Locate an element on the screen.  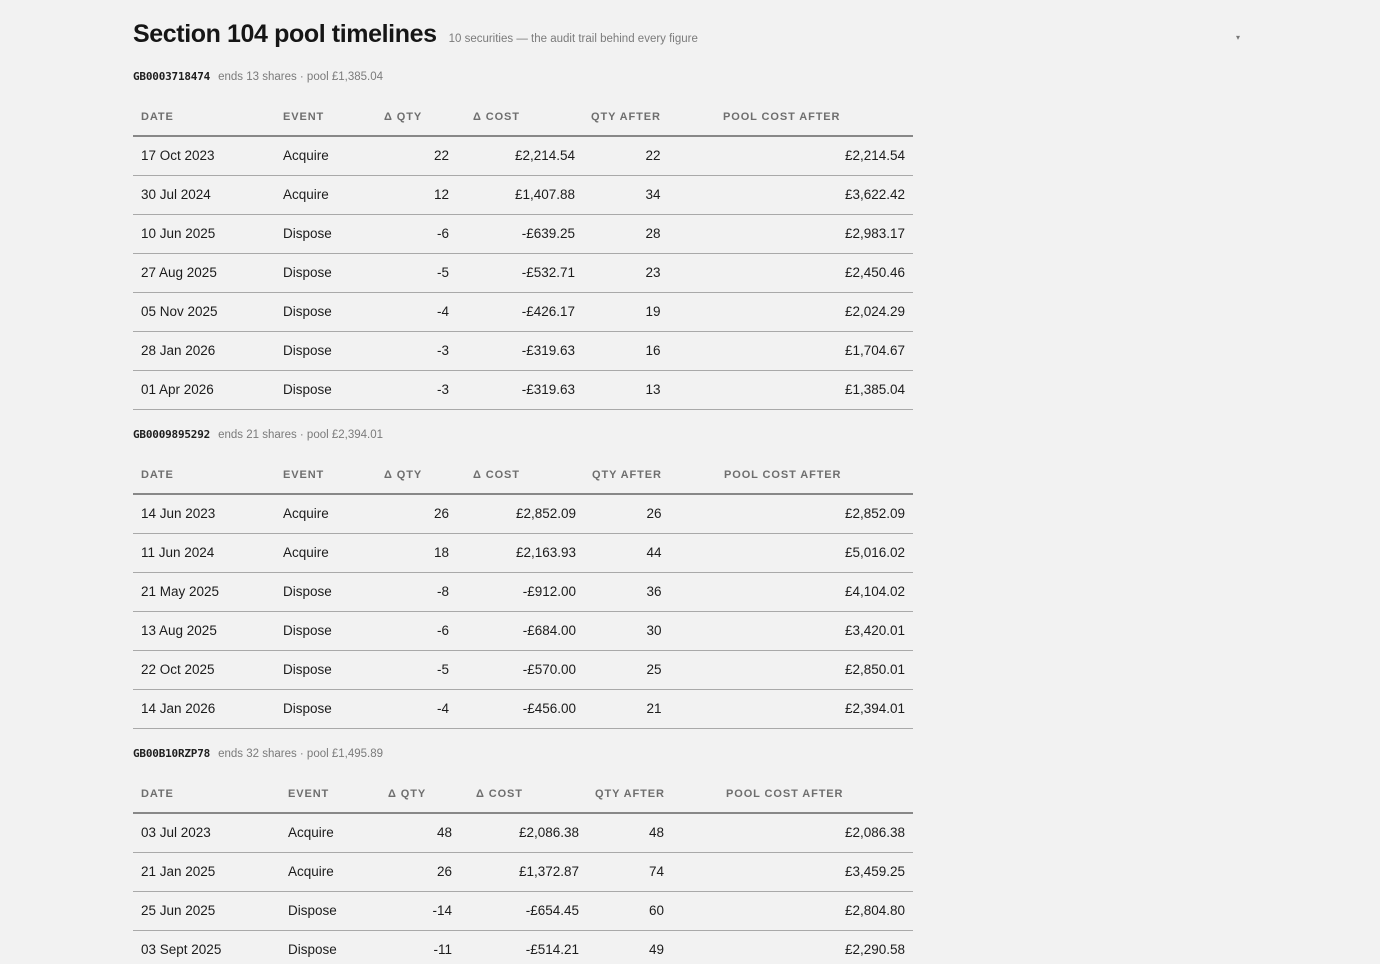
cell-delta-qty: 12 is located at coordinates (416, 195).